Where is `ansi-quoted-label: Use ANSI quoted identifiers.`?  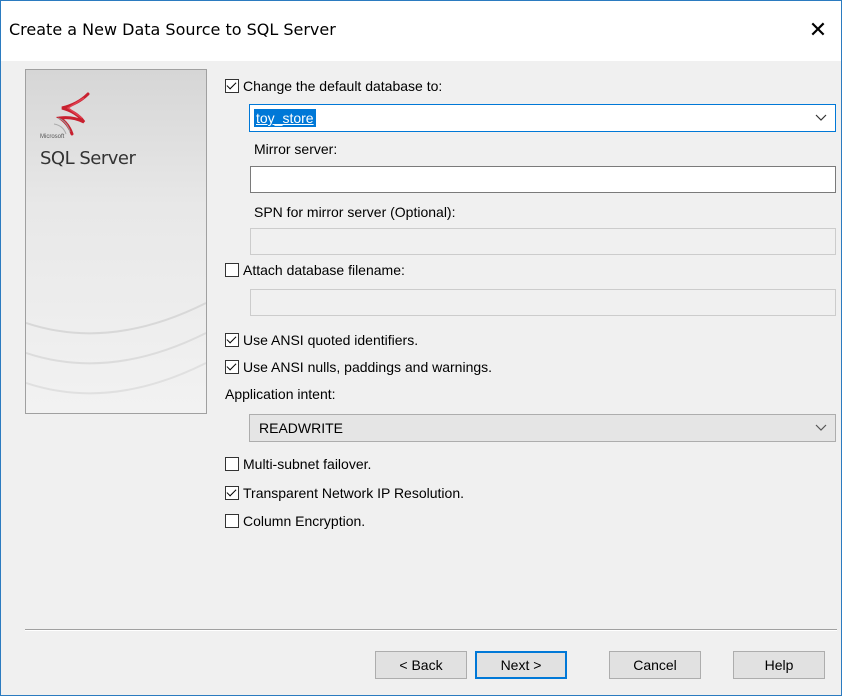
ansi-quoted-label: Use ANSI quoted identifiers. is located at coordinates (331, 340).